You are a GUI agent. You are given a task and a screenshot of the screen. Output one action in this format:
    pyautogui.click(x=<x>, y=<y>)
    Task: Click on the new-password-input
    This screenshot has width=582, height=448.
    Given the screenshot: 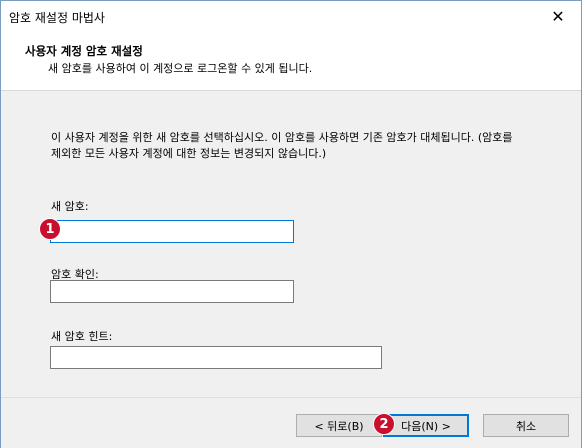 What is the action you would take?
    pyautogui.click(x=172, y=231)
    